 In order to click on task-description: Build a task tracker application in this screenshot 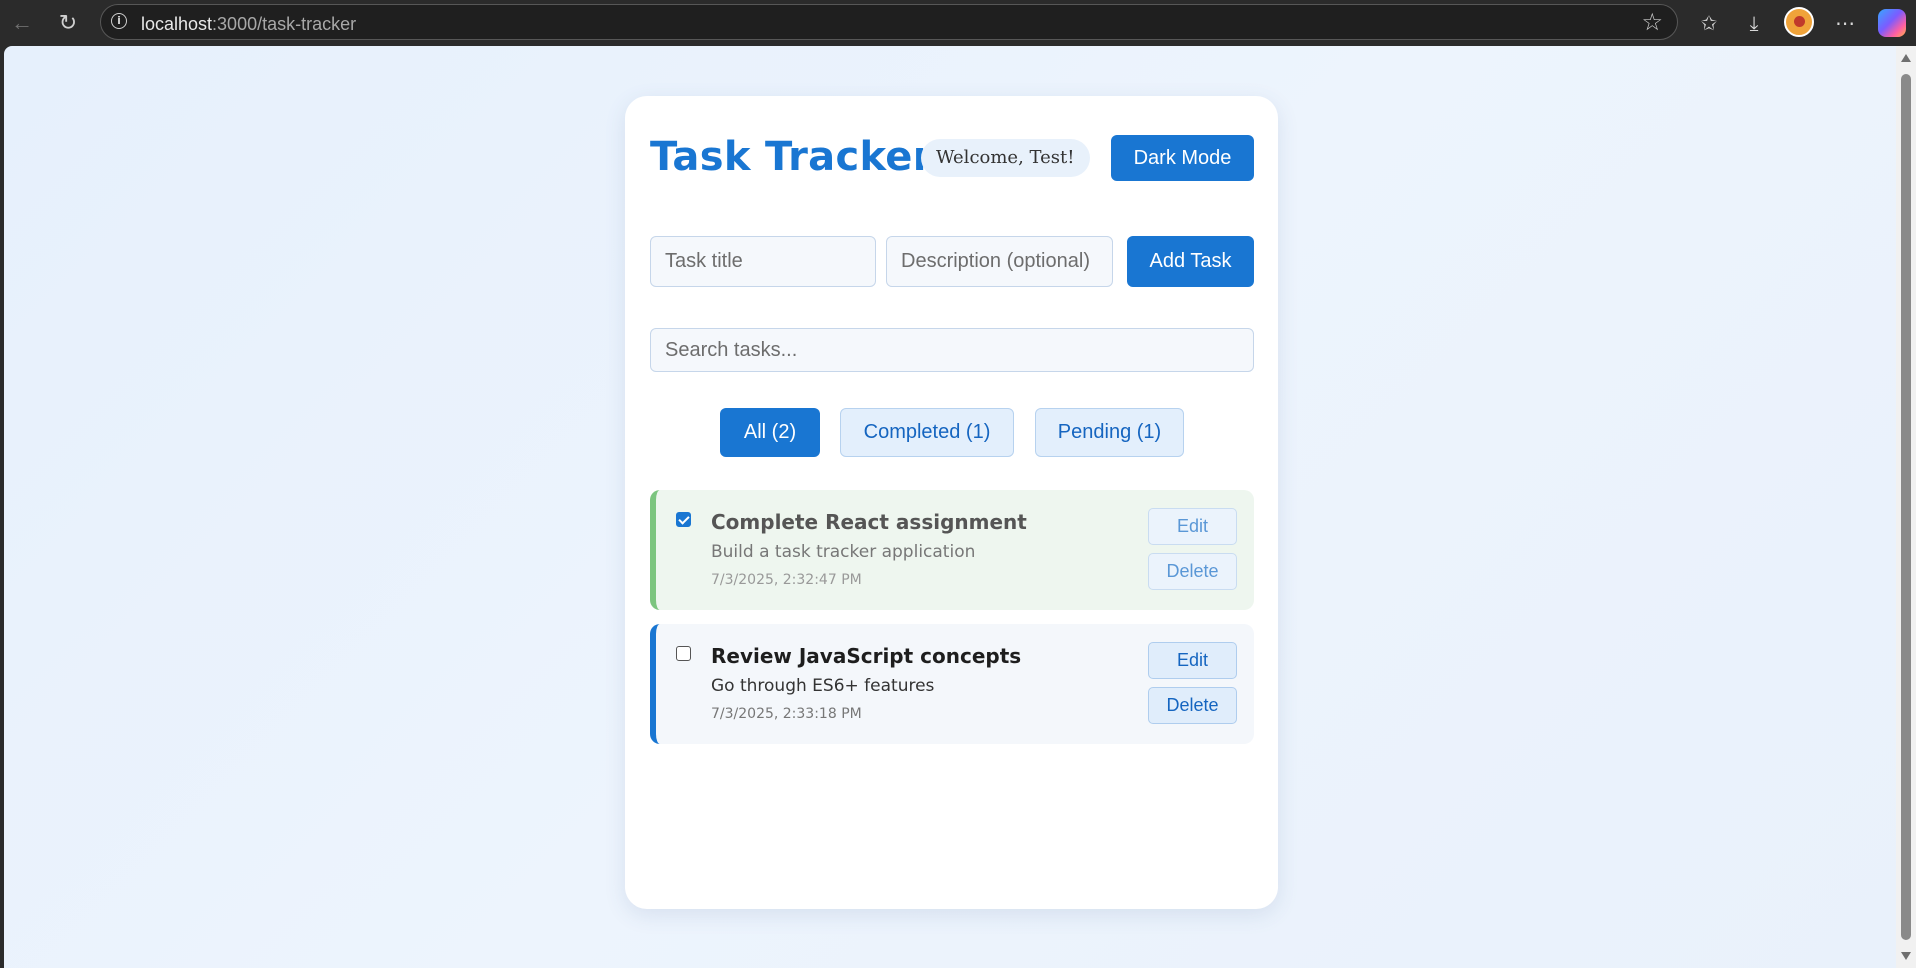, I will do `click(843, 552)`.